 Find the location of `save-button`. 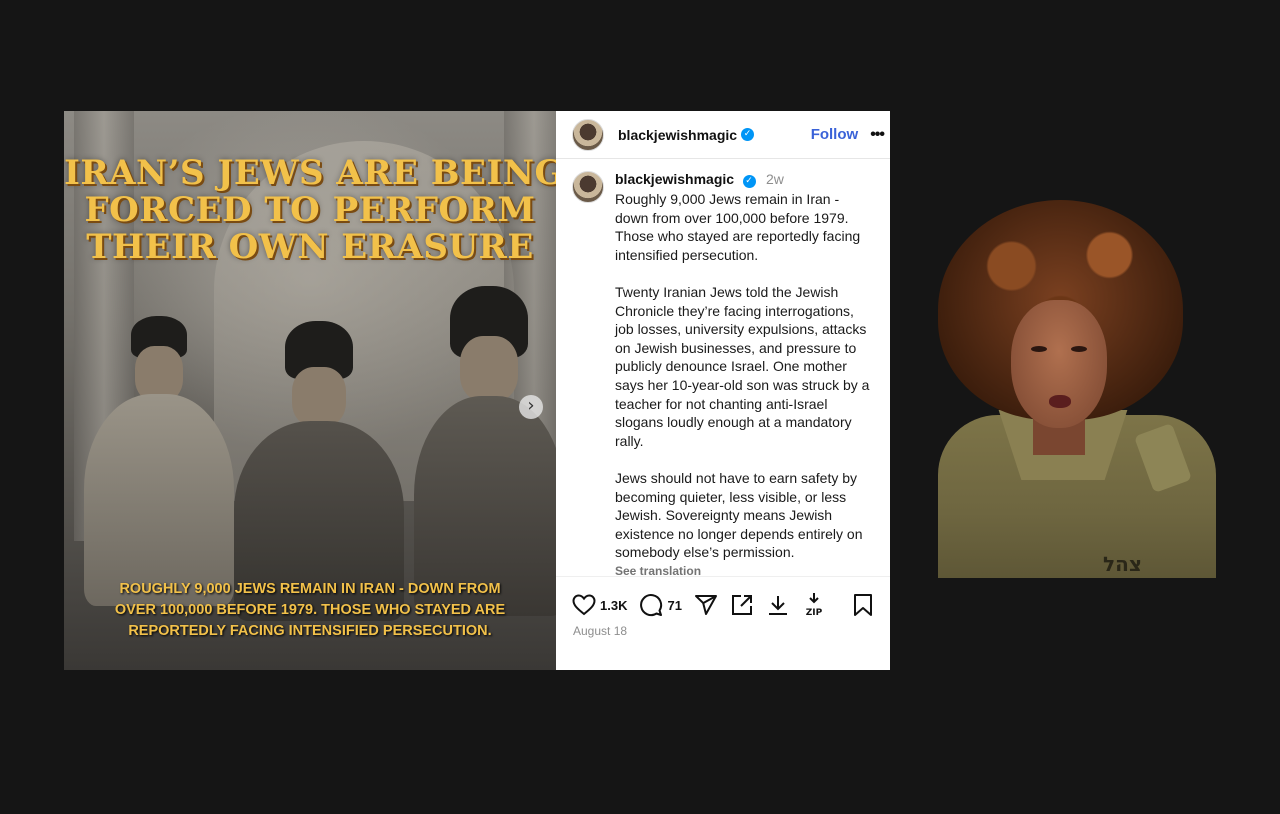

save-button is located at coordinates (863, 605).